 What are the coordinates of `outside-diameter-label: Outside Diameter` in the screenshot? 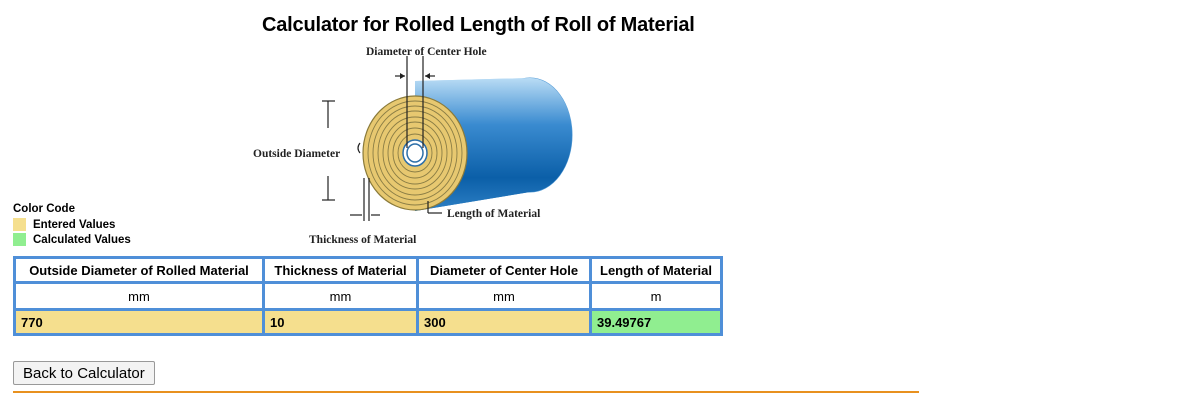 It's located at (296, 154).